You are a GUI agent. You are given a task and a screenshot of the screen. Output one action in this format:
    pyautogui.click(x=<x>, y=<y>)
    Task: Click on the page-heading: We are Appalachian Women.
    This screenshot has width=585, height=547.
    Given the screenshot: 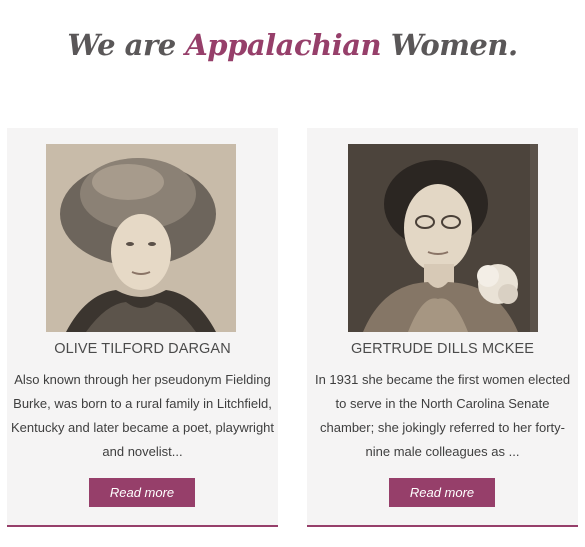 What is the action you would take?
    pyautogui.click(x=292, y=45)
    